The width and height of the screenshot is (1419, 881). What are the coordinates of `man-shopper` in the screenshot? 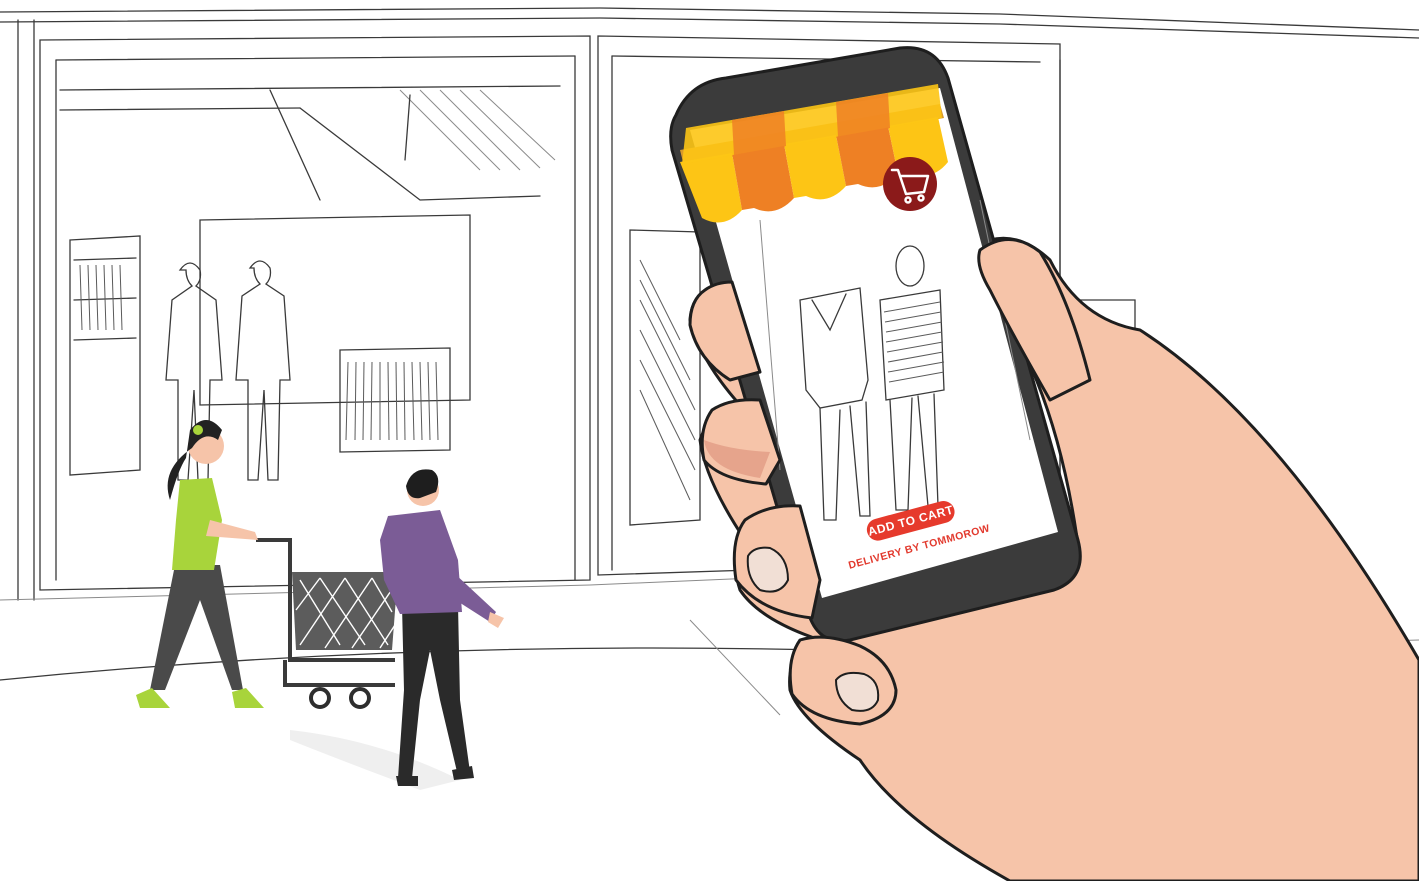 It's located at (442, 627).